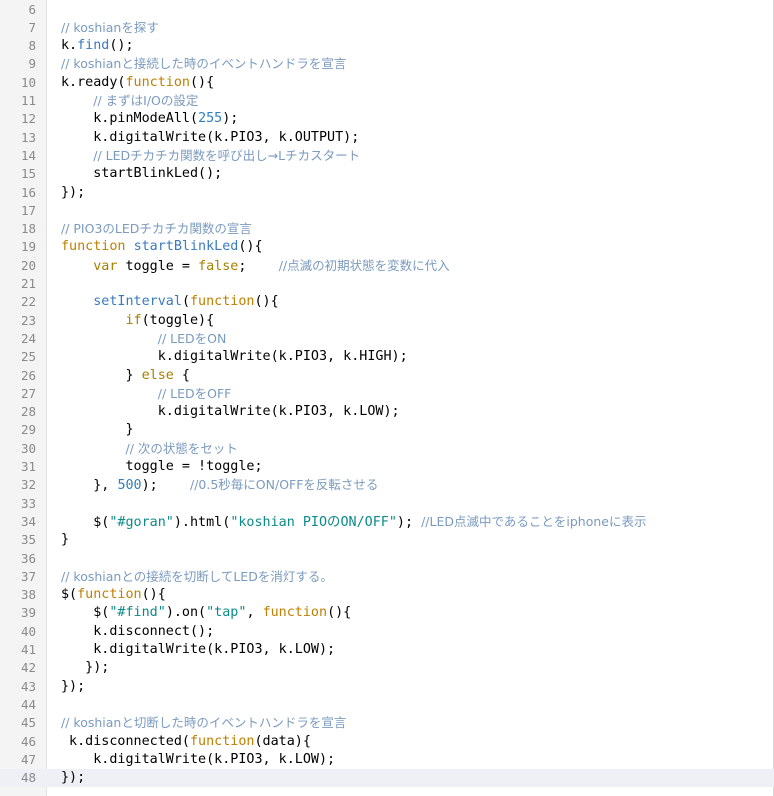  Describe the element at coordinates (186, 247) in the screenshot. I see `code-token: startBlinkLed` at that location.